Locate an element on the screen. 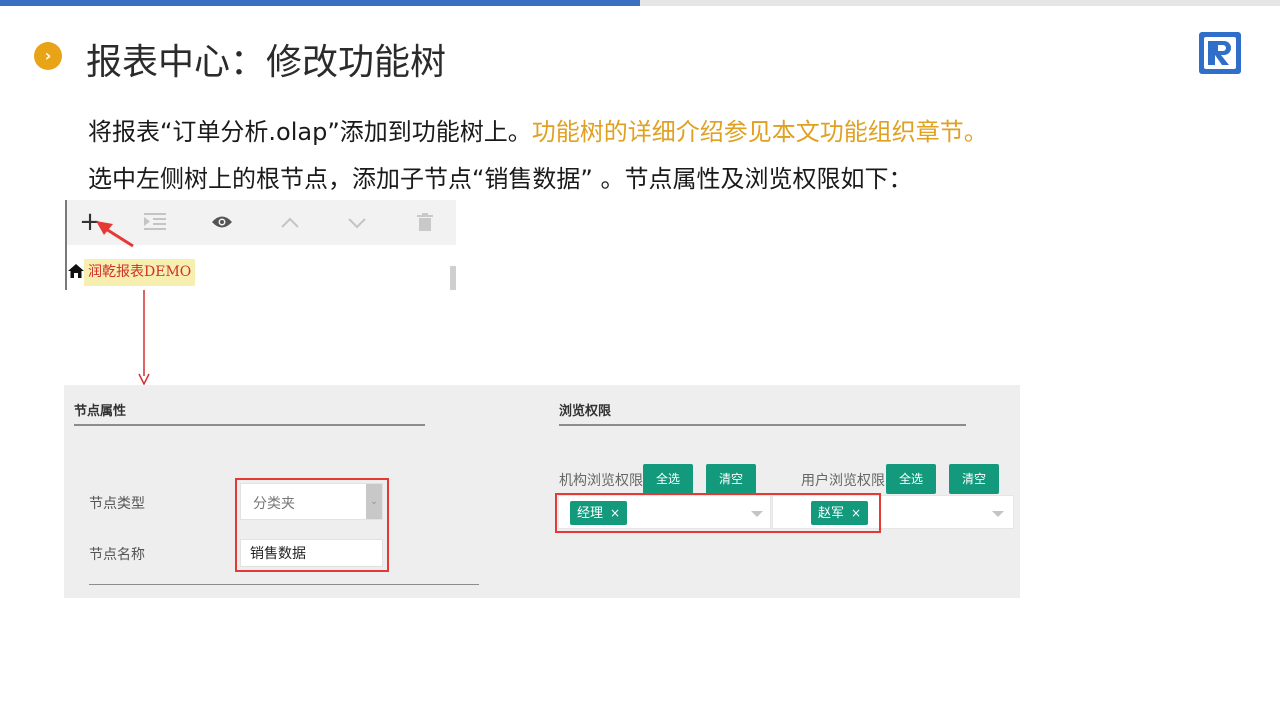 This screenshot has width=1280, height=720. tree-root-node: 润乾报表DEMO is located at coordinates (140, 272).